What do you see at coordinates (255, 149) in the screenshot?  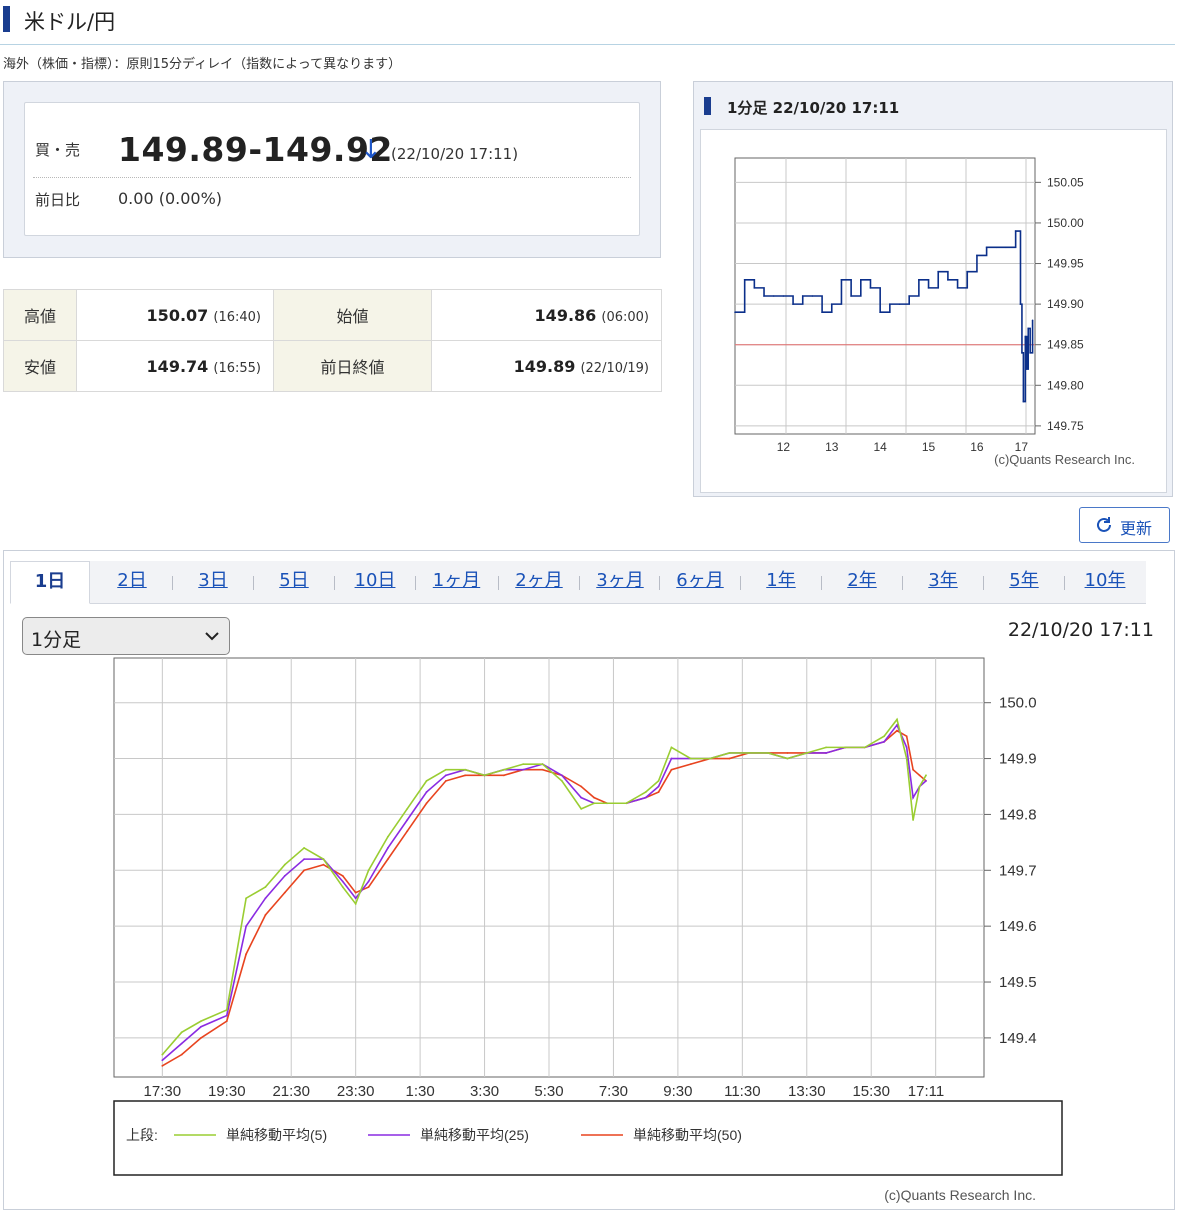 I see `bid-ask-price: 149.89-149.92` at bounding box center [255, 149].